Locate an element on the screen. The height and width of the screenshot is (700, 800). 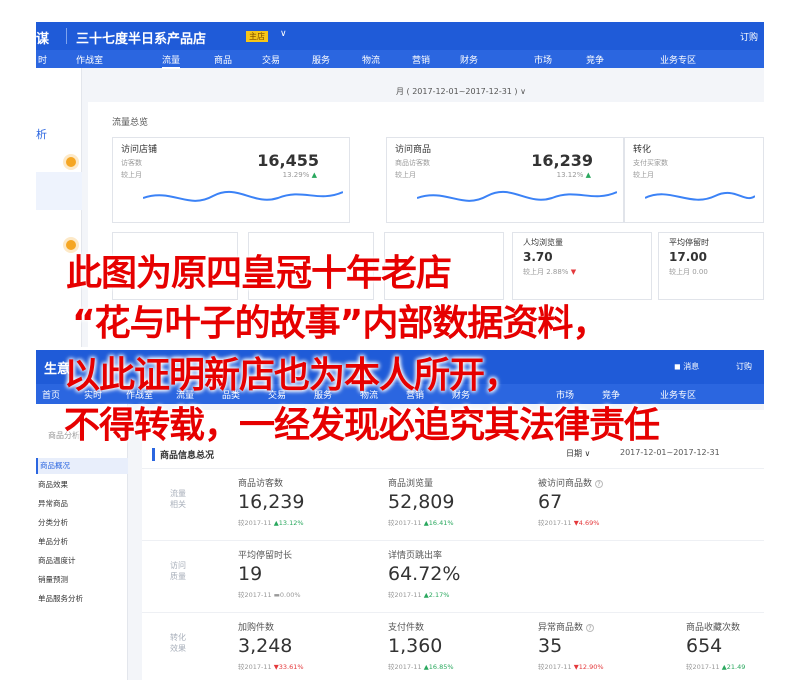
metric-product-visitors: 商品访客数 16,239 较2017-11 ▲13.12% is located at coordinates (271, 501).